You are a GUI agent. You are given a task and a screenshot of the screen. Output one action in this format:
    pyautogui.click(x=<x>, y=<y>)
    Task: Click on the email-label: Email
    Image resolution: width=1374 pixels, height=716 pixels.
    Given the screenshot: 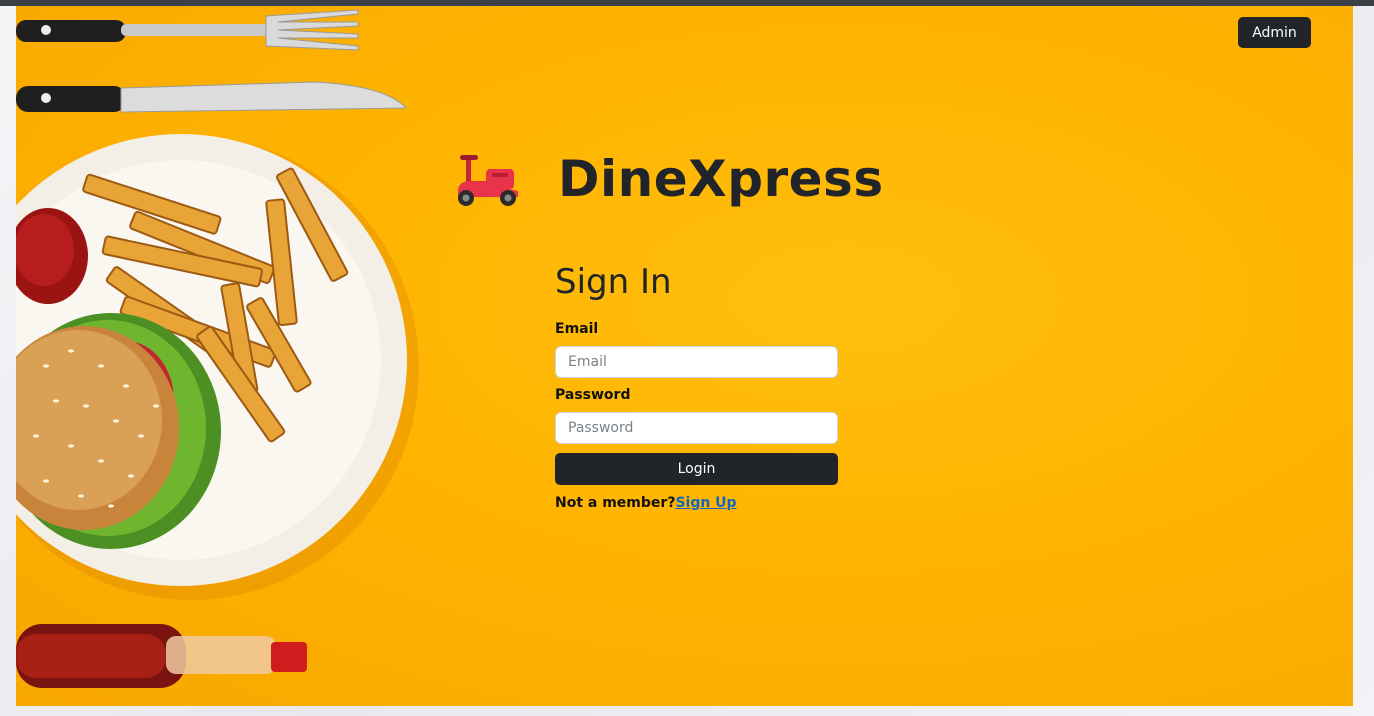 What is the action you would take?
    pyautogui.click(x=577, y=329)
    